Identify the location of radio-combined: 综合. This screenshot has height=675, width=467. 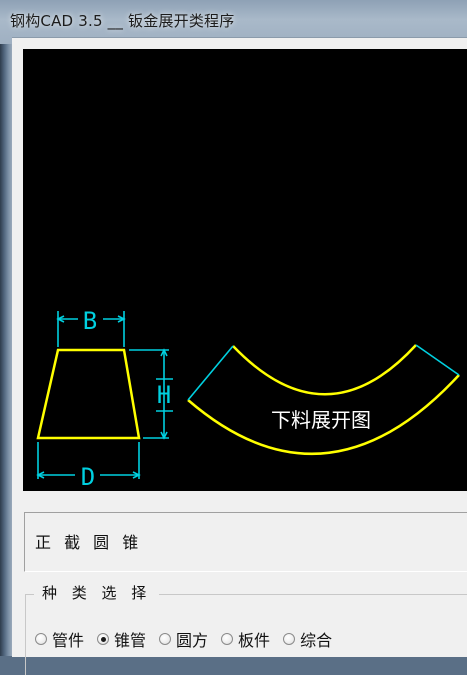
(307, 639).